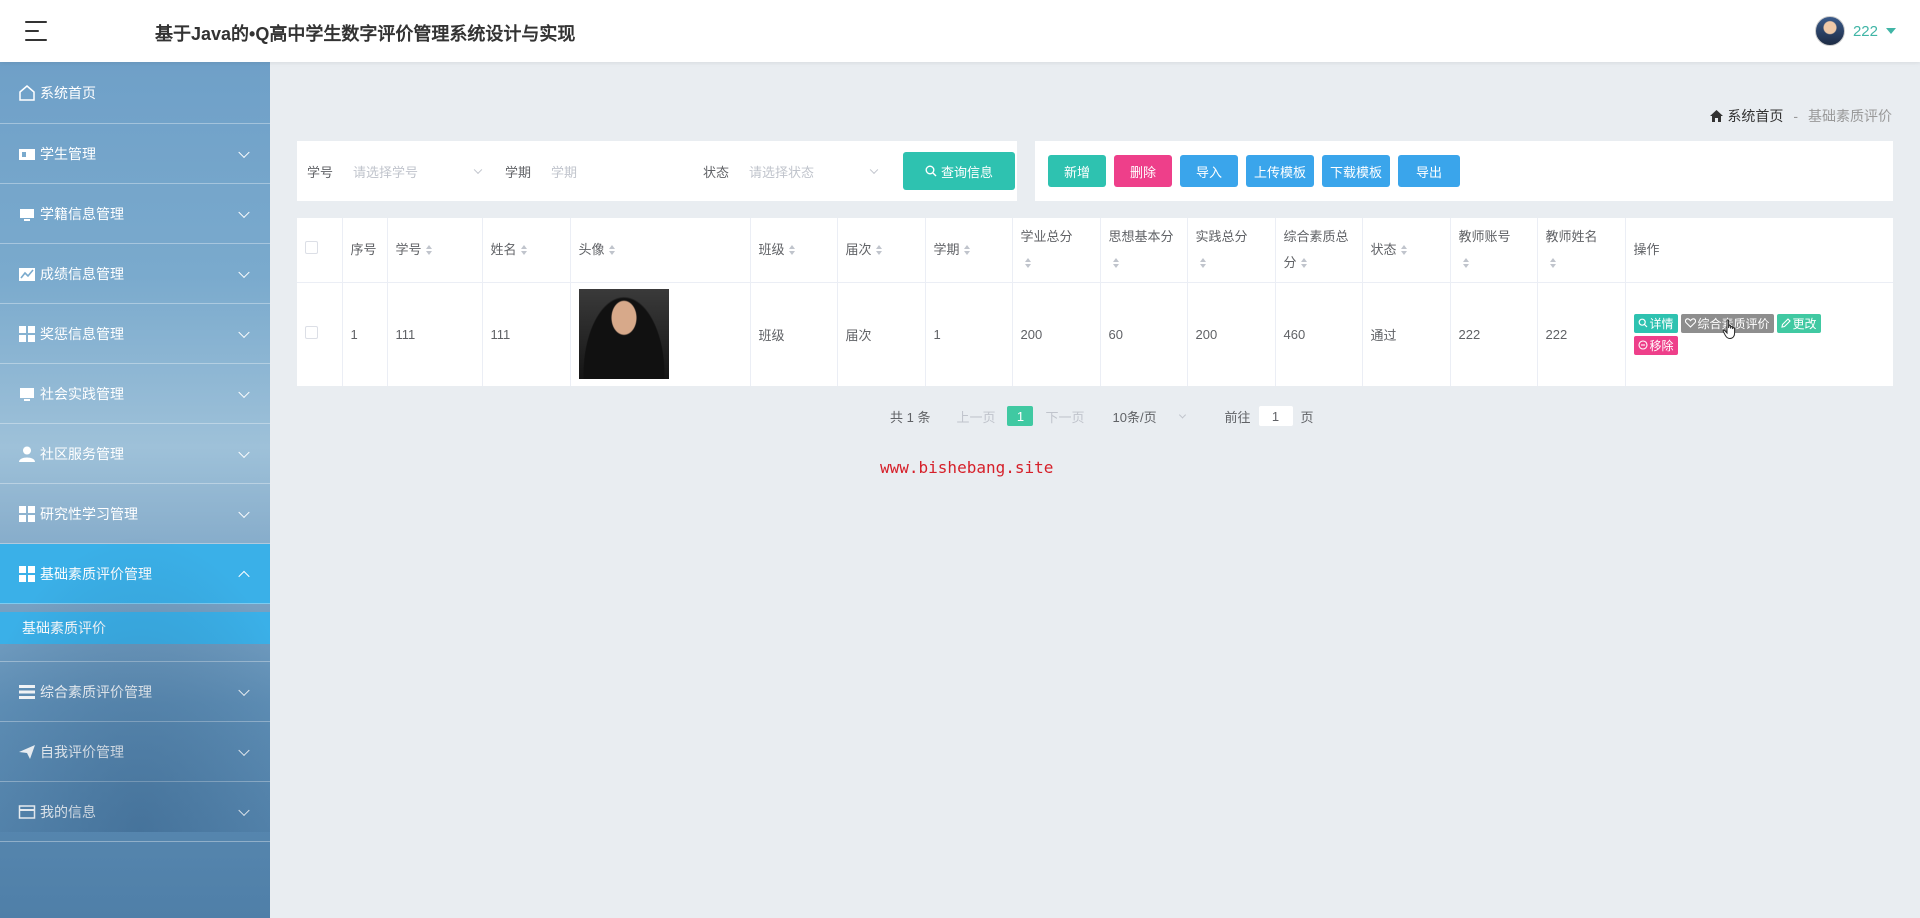 The height and width of the screenshot is (918, 1920). Describe the element at coordinates (1144, 250) in the screenshot. I see `th-sixiang: 思想基本分` at that location.